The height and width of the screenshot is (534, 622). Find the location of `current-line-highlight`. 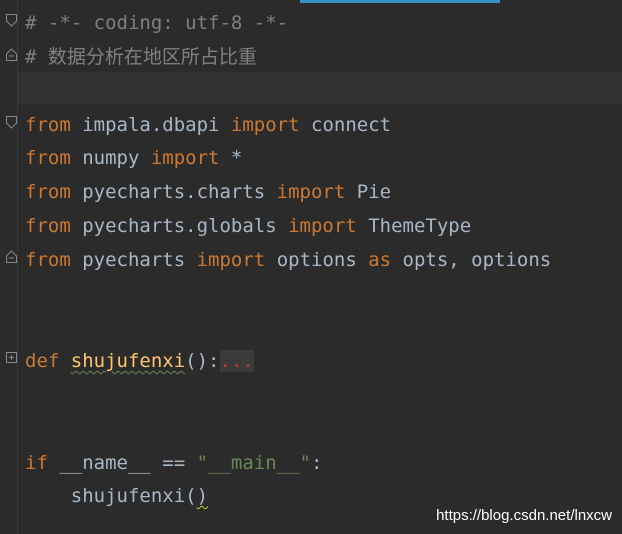

current-line-highlight is located at coordinates (320, 88).